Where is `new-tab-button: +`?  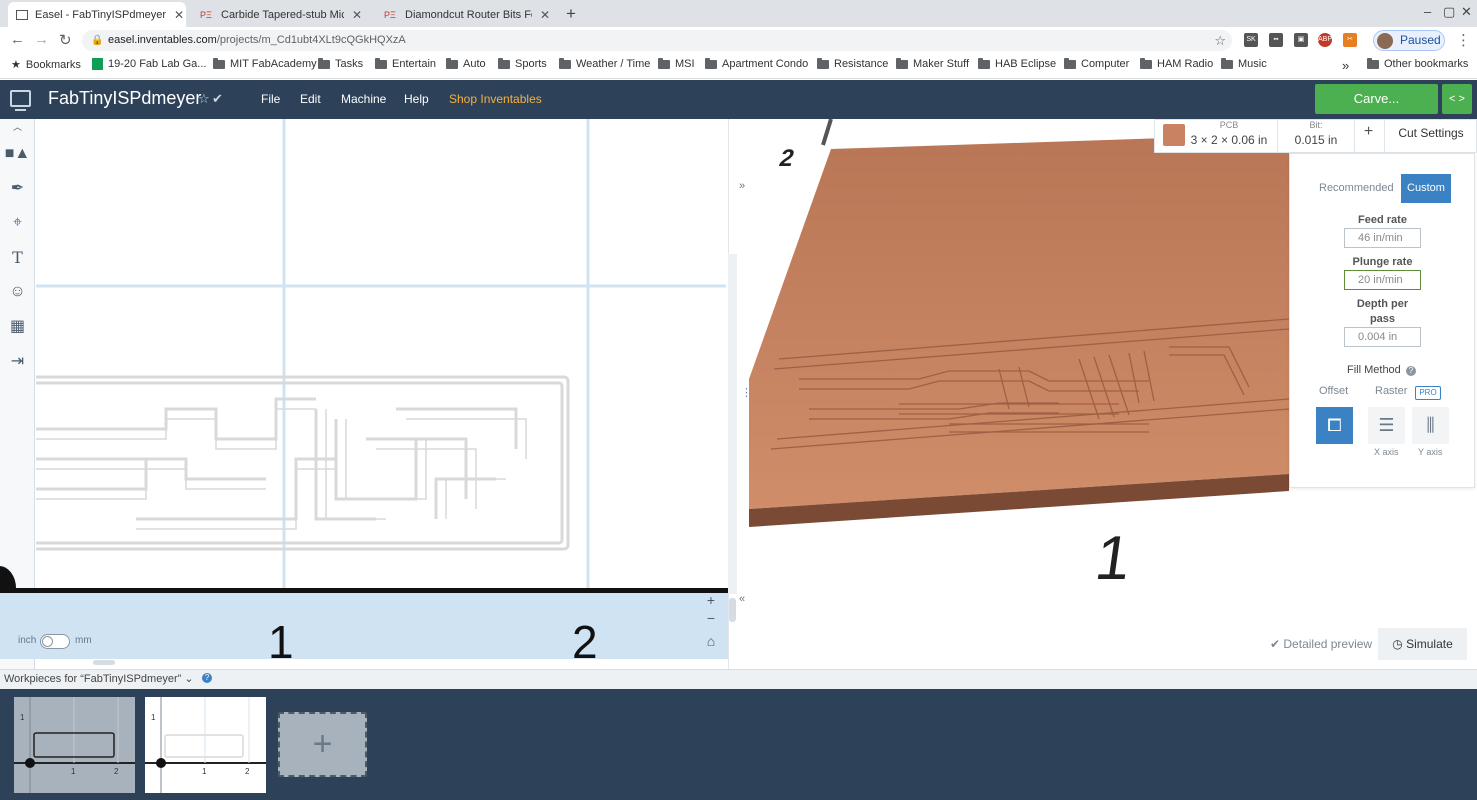
new-tab-button: + is located at coordinates (571, 14).